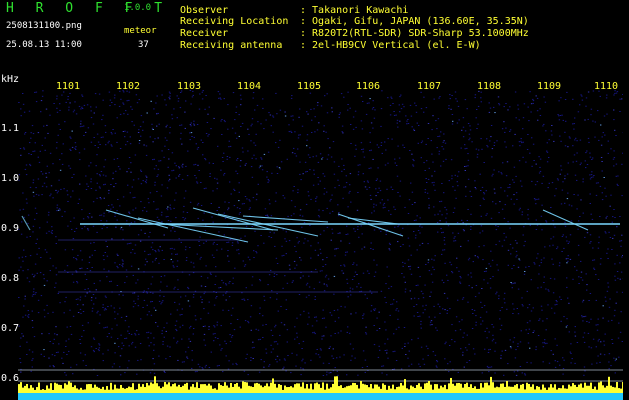  I want to click on meteor-count: 37, so click(143, 45).